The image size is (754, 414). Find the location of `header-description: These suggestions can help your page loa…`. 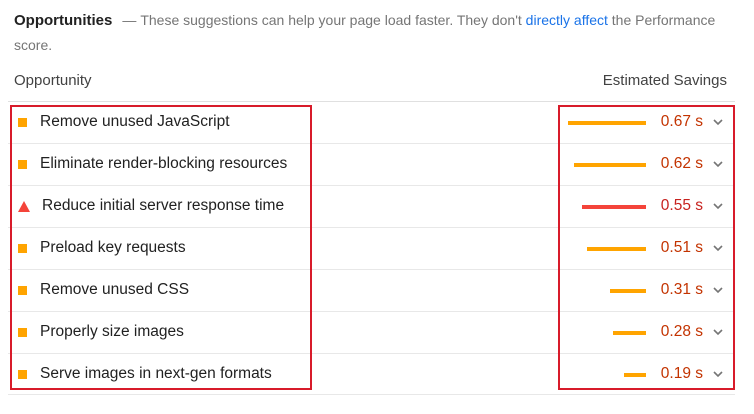

header-description: These suggestions can help your page loa… is located at coordinates (333, 20).